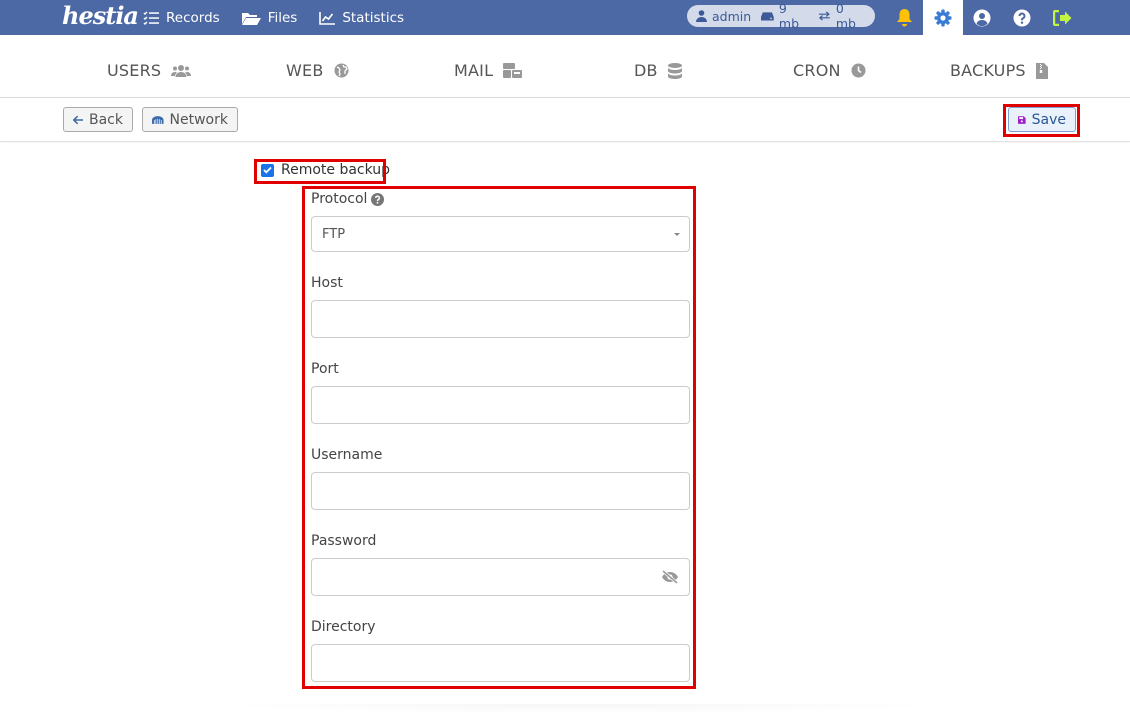 The height and width of the screenshot is (714, 1130). I want to click on bell-icon, so click(904, 18).